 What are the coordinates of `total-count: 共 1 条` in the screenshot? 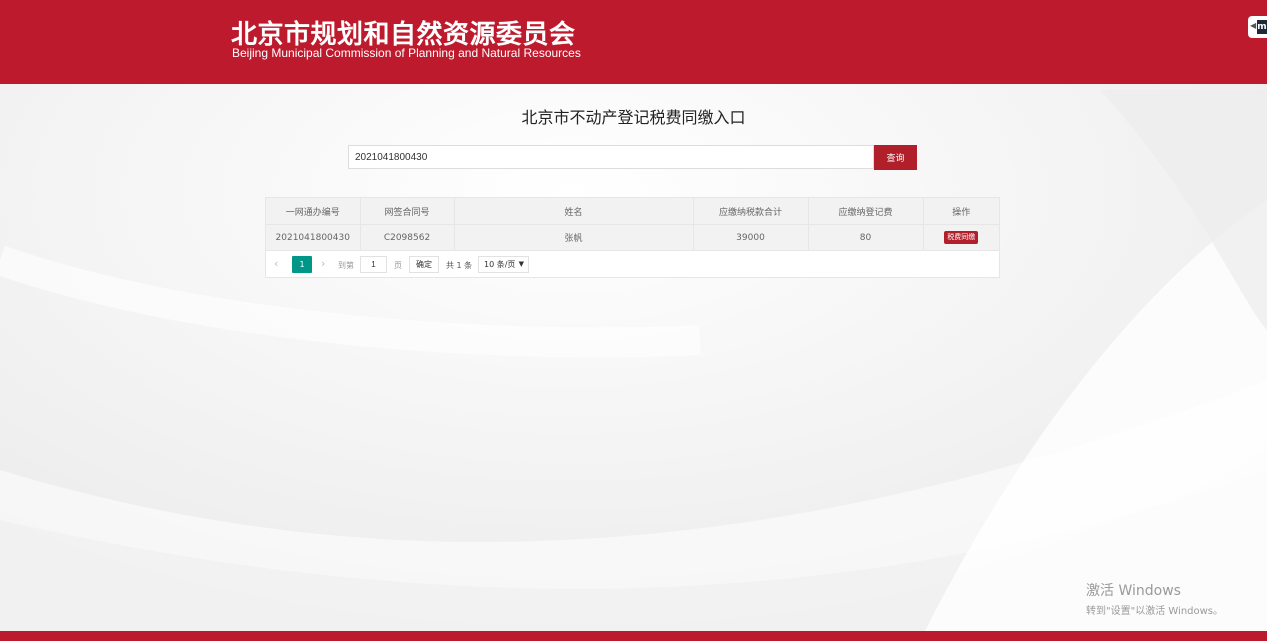 It's located at (459, 265).